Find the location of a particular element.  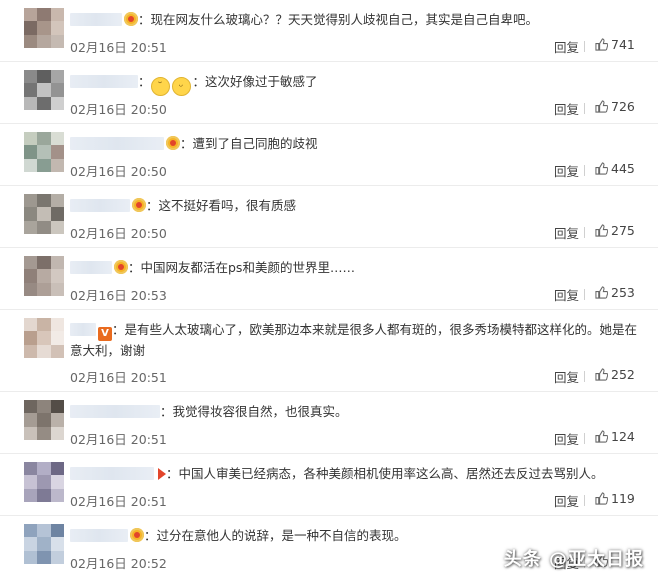

comment-text: ：中国人审美已经病态，各种美颜相机使用率这么高、居然还去反过去骂别人。 is located at coordinates (385, 473).